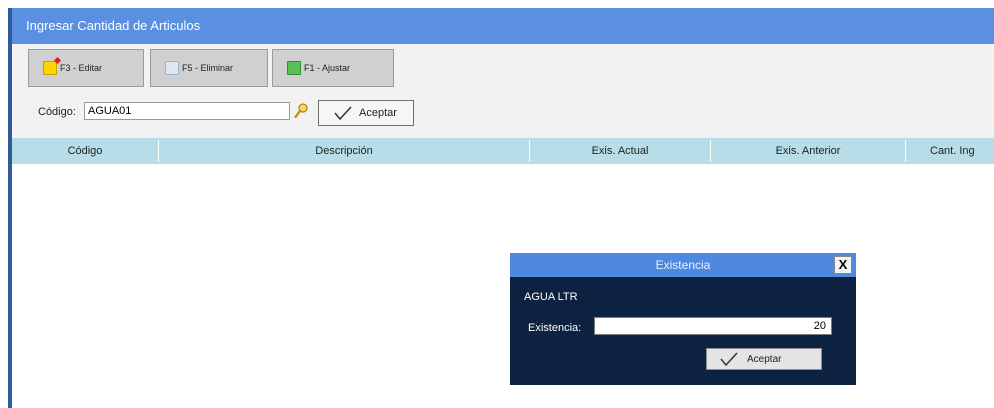 Image resolution: width=994 pixels, height=408 pixels. What do you see at coordinates (620, 151) in the screenshot?
I see `column-header-exis-actual: Exis. Actual` at bounding box center [620, 151].